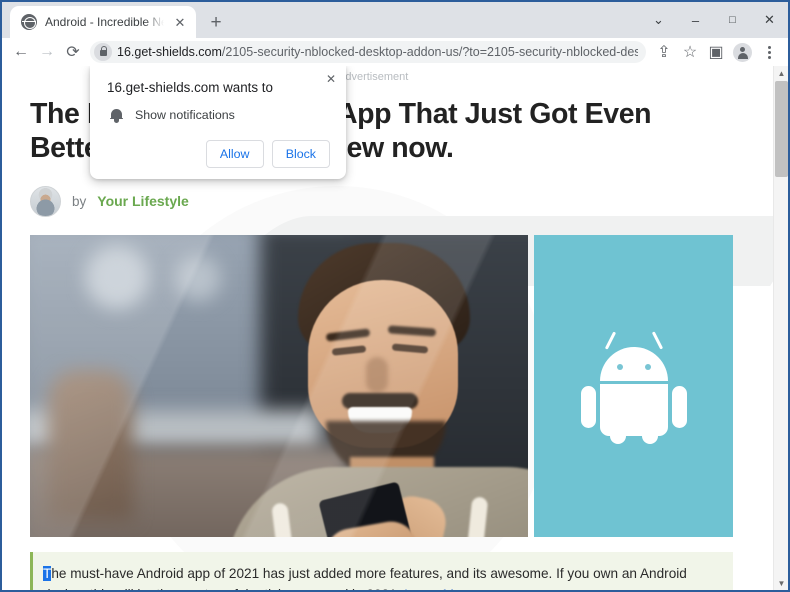 The width and height of the screenshot is (790, 592). I want to click on share-icon: ⇪, so click(664, 52).